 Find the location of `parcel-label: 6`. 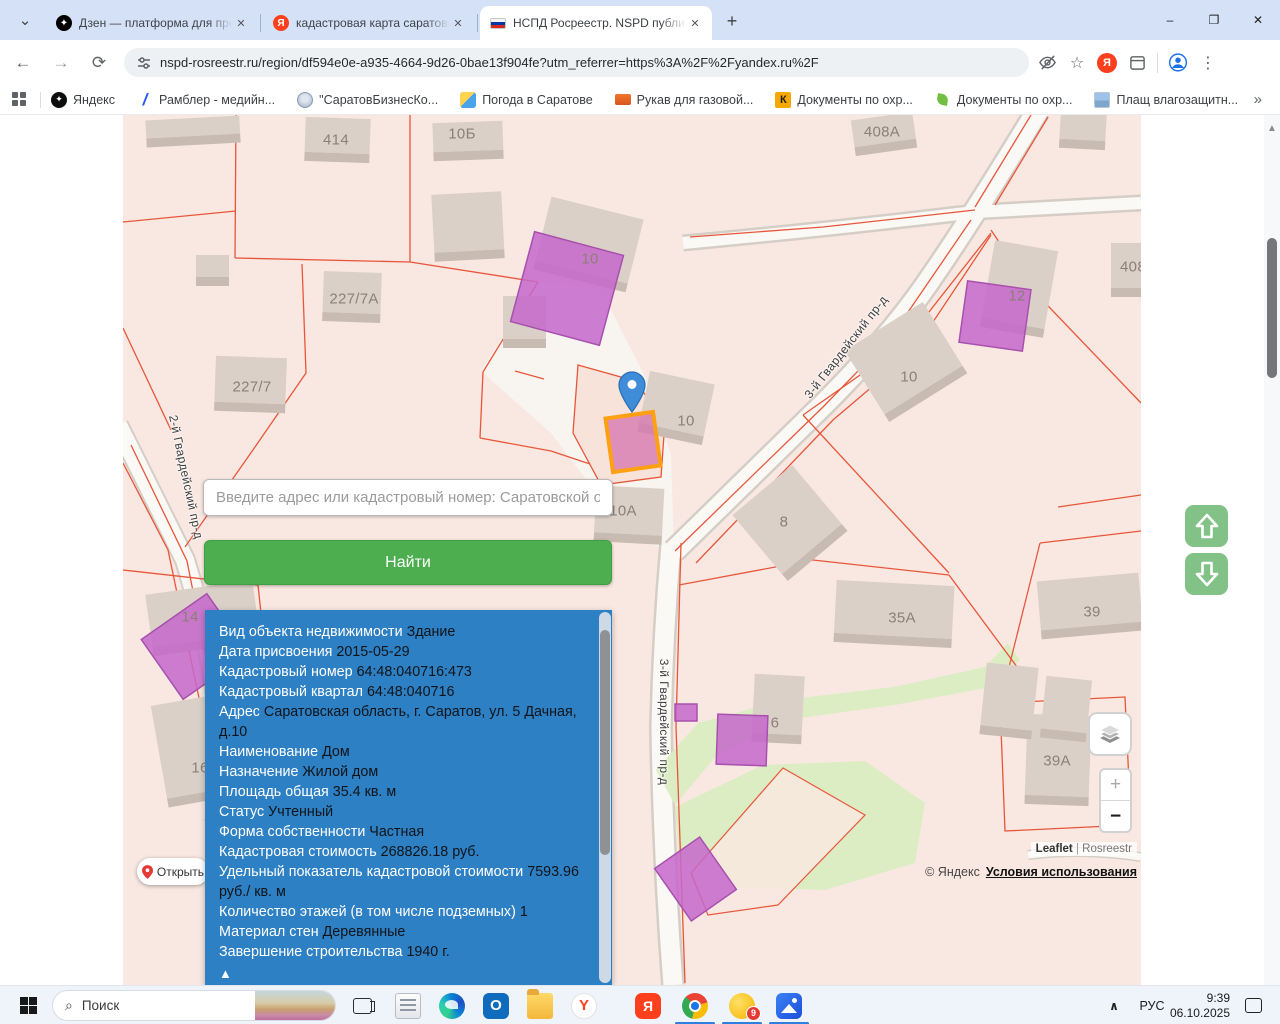

parcel-label: 6 is located at coordinates (775, 723).